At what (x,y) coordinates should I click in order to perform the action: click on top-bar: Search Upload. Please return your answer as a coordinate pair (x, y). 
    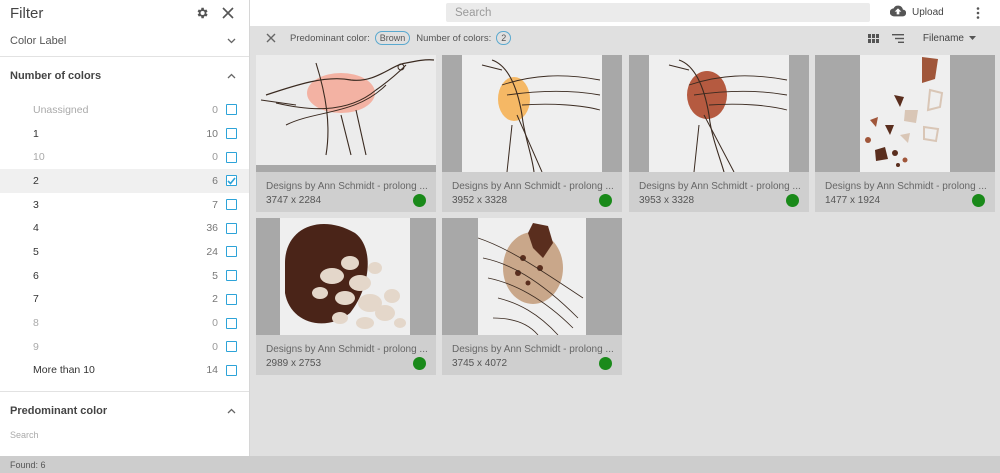
    Looking at the image, I should click on (625, 13).